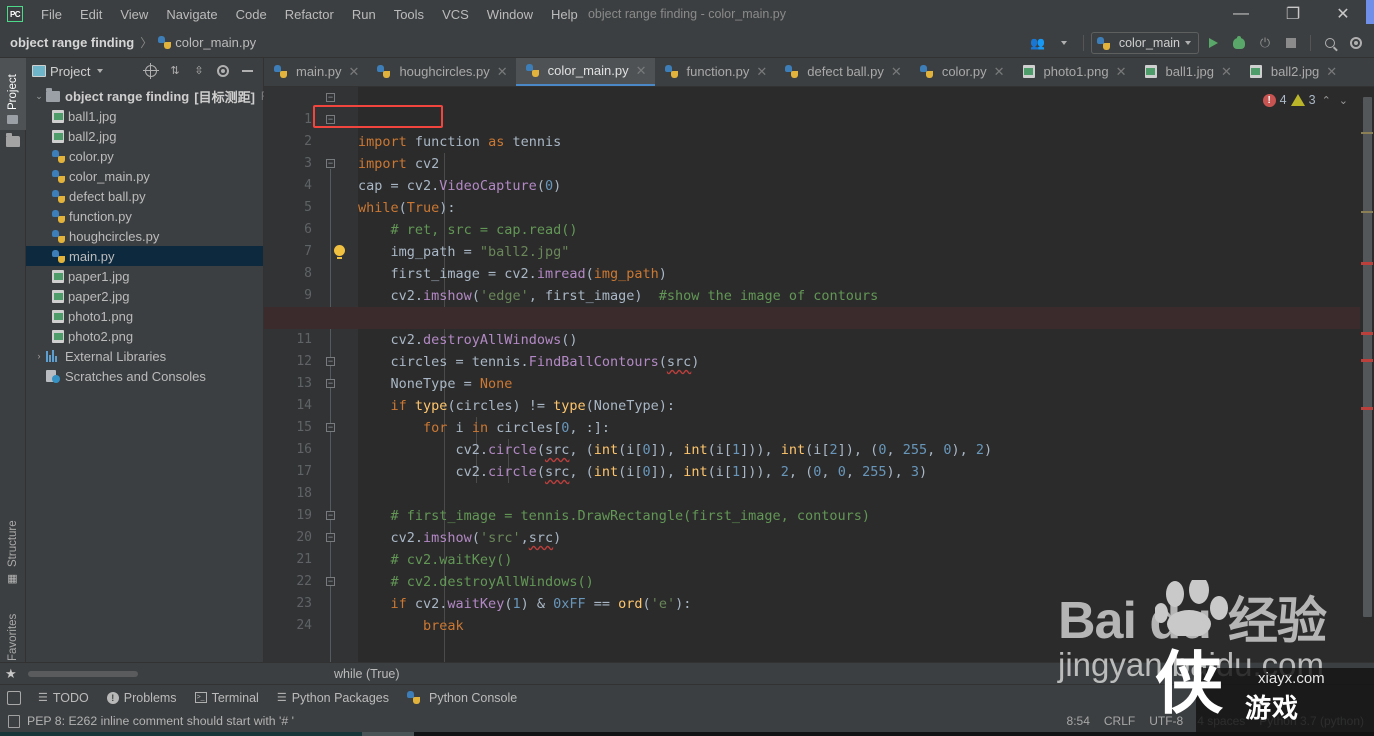 Image resolution: width=1374 pixels, height=736 pixels. I want to click on file-encoding: UTF-8, so click(1166, 721).